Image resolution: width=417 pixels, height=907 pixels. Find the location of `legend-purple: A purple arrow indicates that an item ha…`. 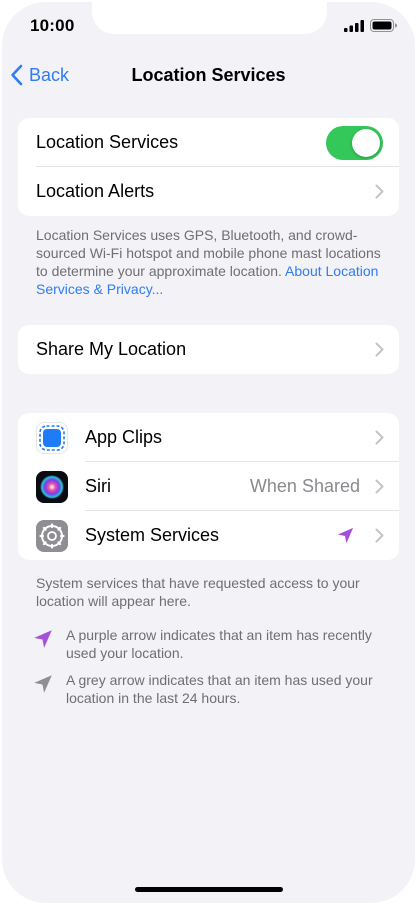

legend-purple: A purple arrow indicates that an item ha… is located at coordinates (212, 644).